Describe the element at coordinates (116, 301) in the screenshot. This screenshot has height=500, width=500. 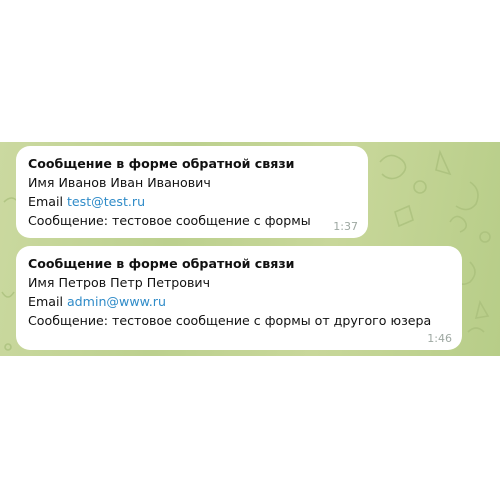
I see `email-link: admin@www.ru` at that location.